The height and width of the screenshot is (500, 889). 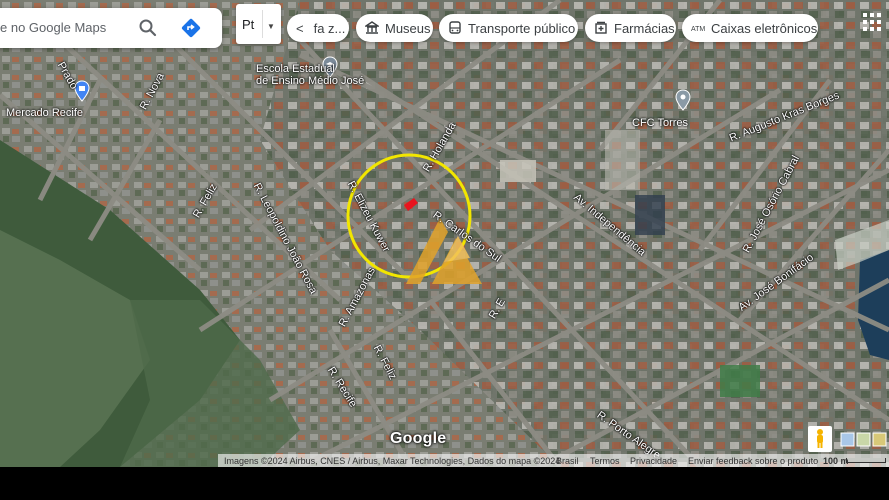 I want to click on poi-escola-line2: de Ensino Médio José, so click(x=310, y=81).